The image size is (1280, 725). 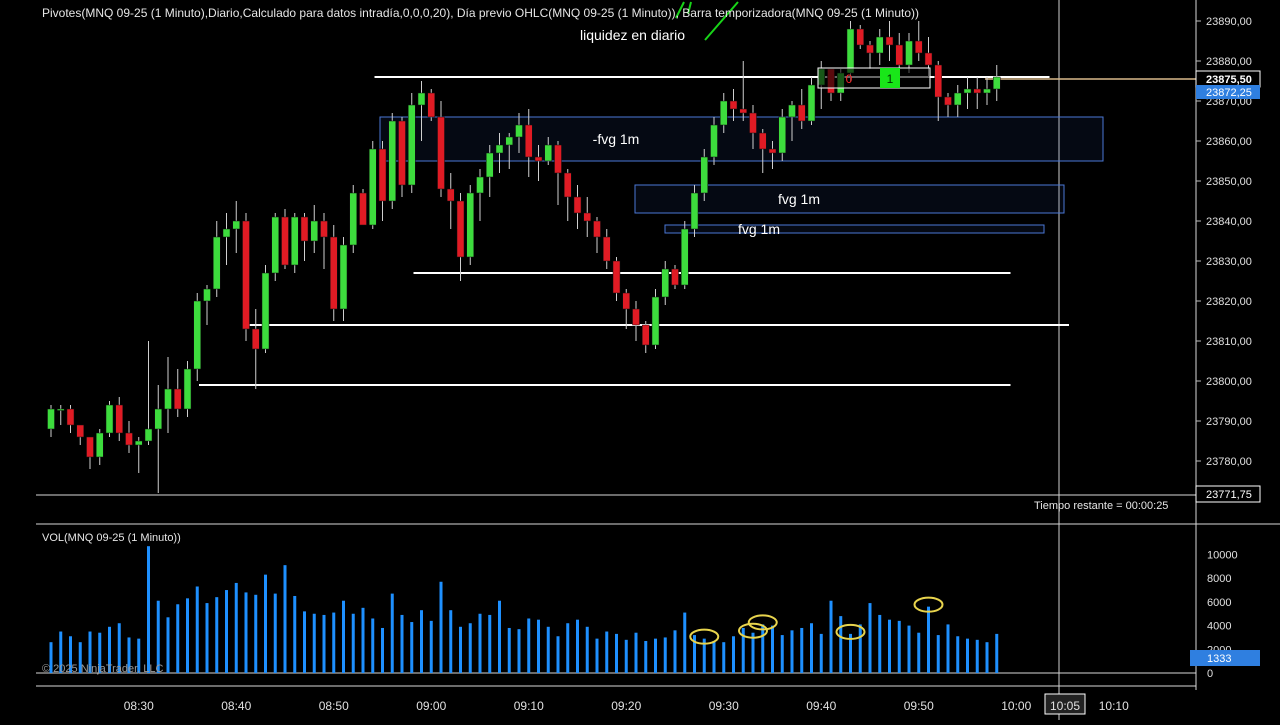 I want to click on fvg-label: fvg 1m, so click(x=799, y=199).